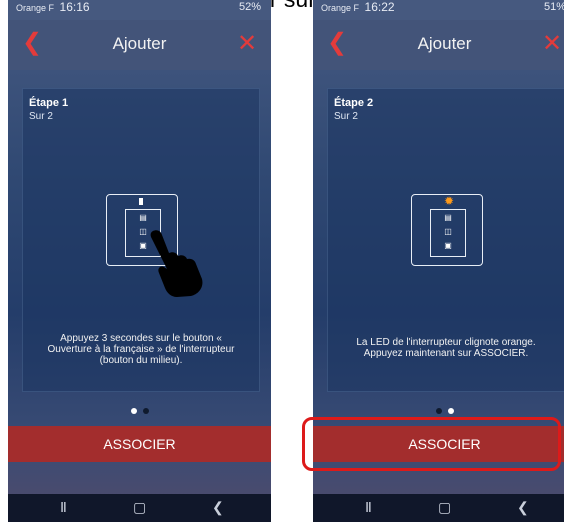 The image size is (564, 522). Describe the element at coordinates (176, 263) in the screenshot. I see `hand-pointer-icon` at that location.